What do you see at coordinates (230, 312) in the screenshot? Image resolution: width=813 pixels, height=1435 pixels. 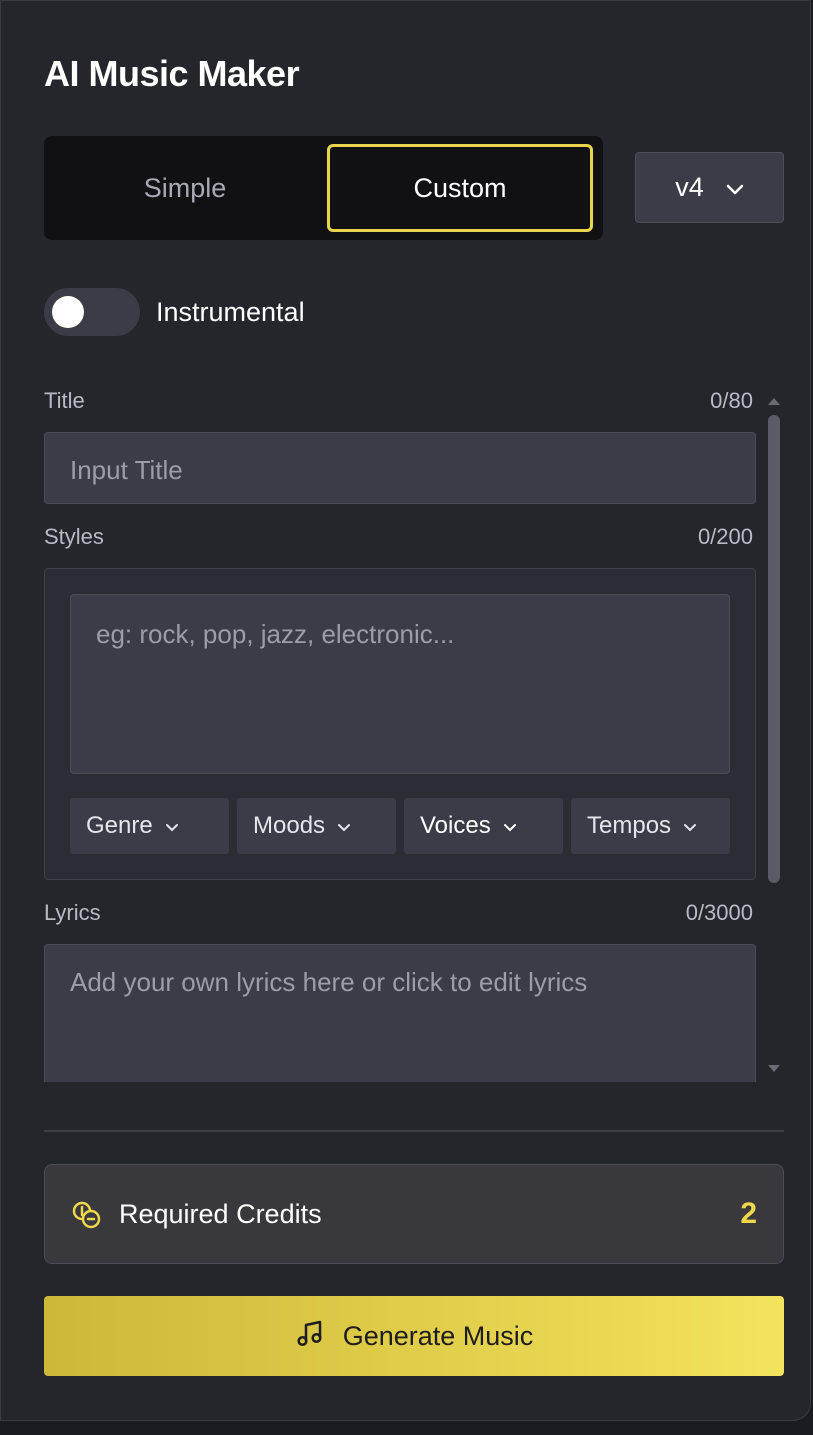 I see `instrumental-label: Instrumental` at bounding box center [230, 312].